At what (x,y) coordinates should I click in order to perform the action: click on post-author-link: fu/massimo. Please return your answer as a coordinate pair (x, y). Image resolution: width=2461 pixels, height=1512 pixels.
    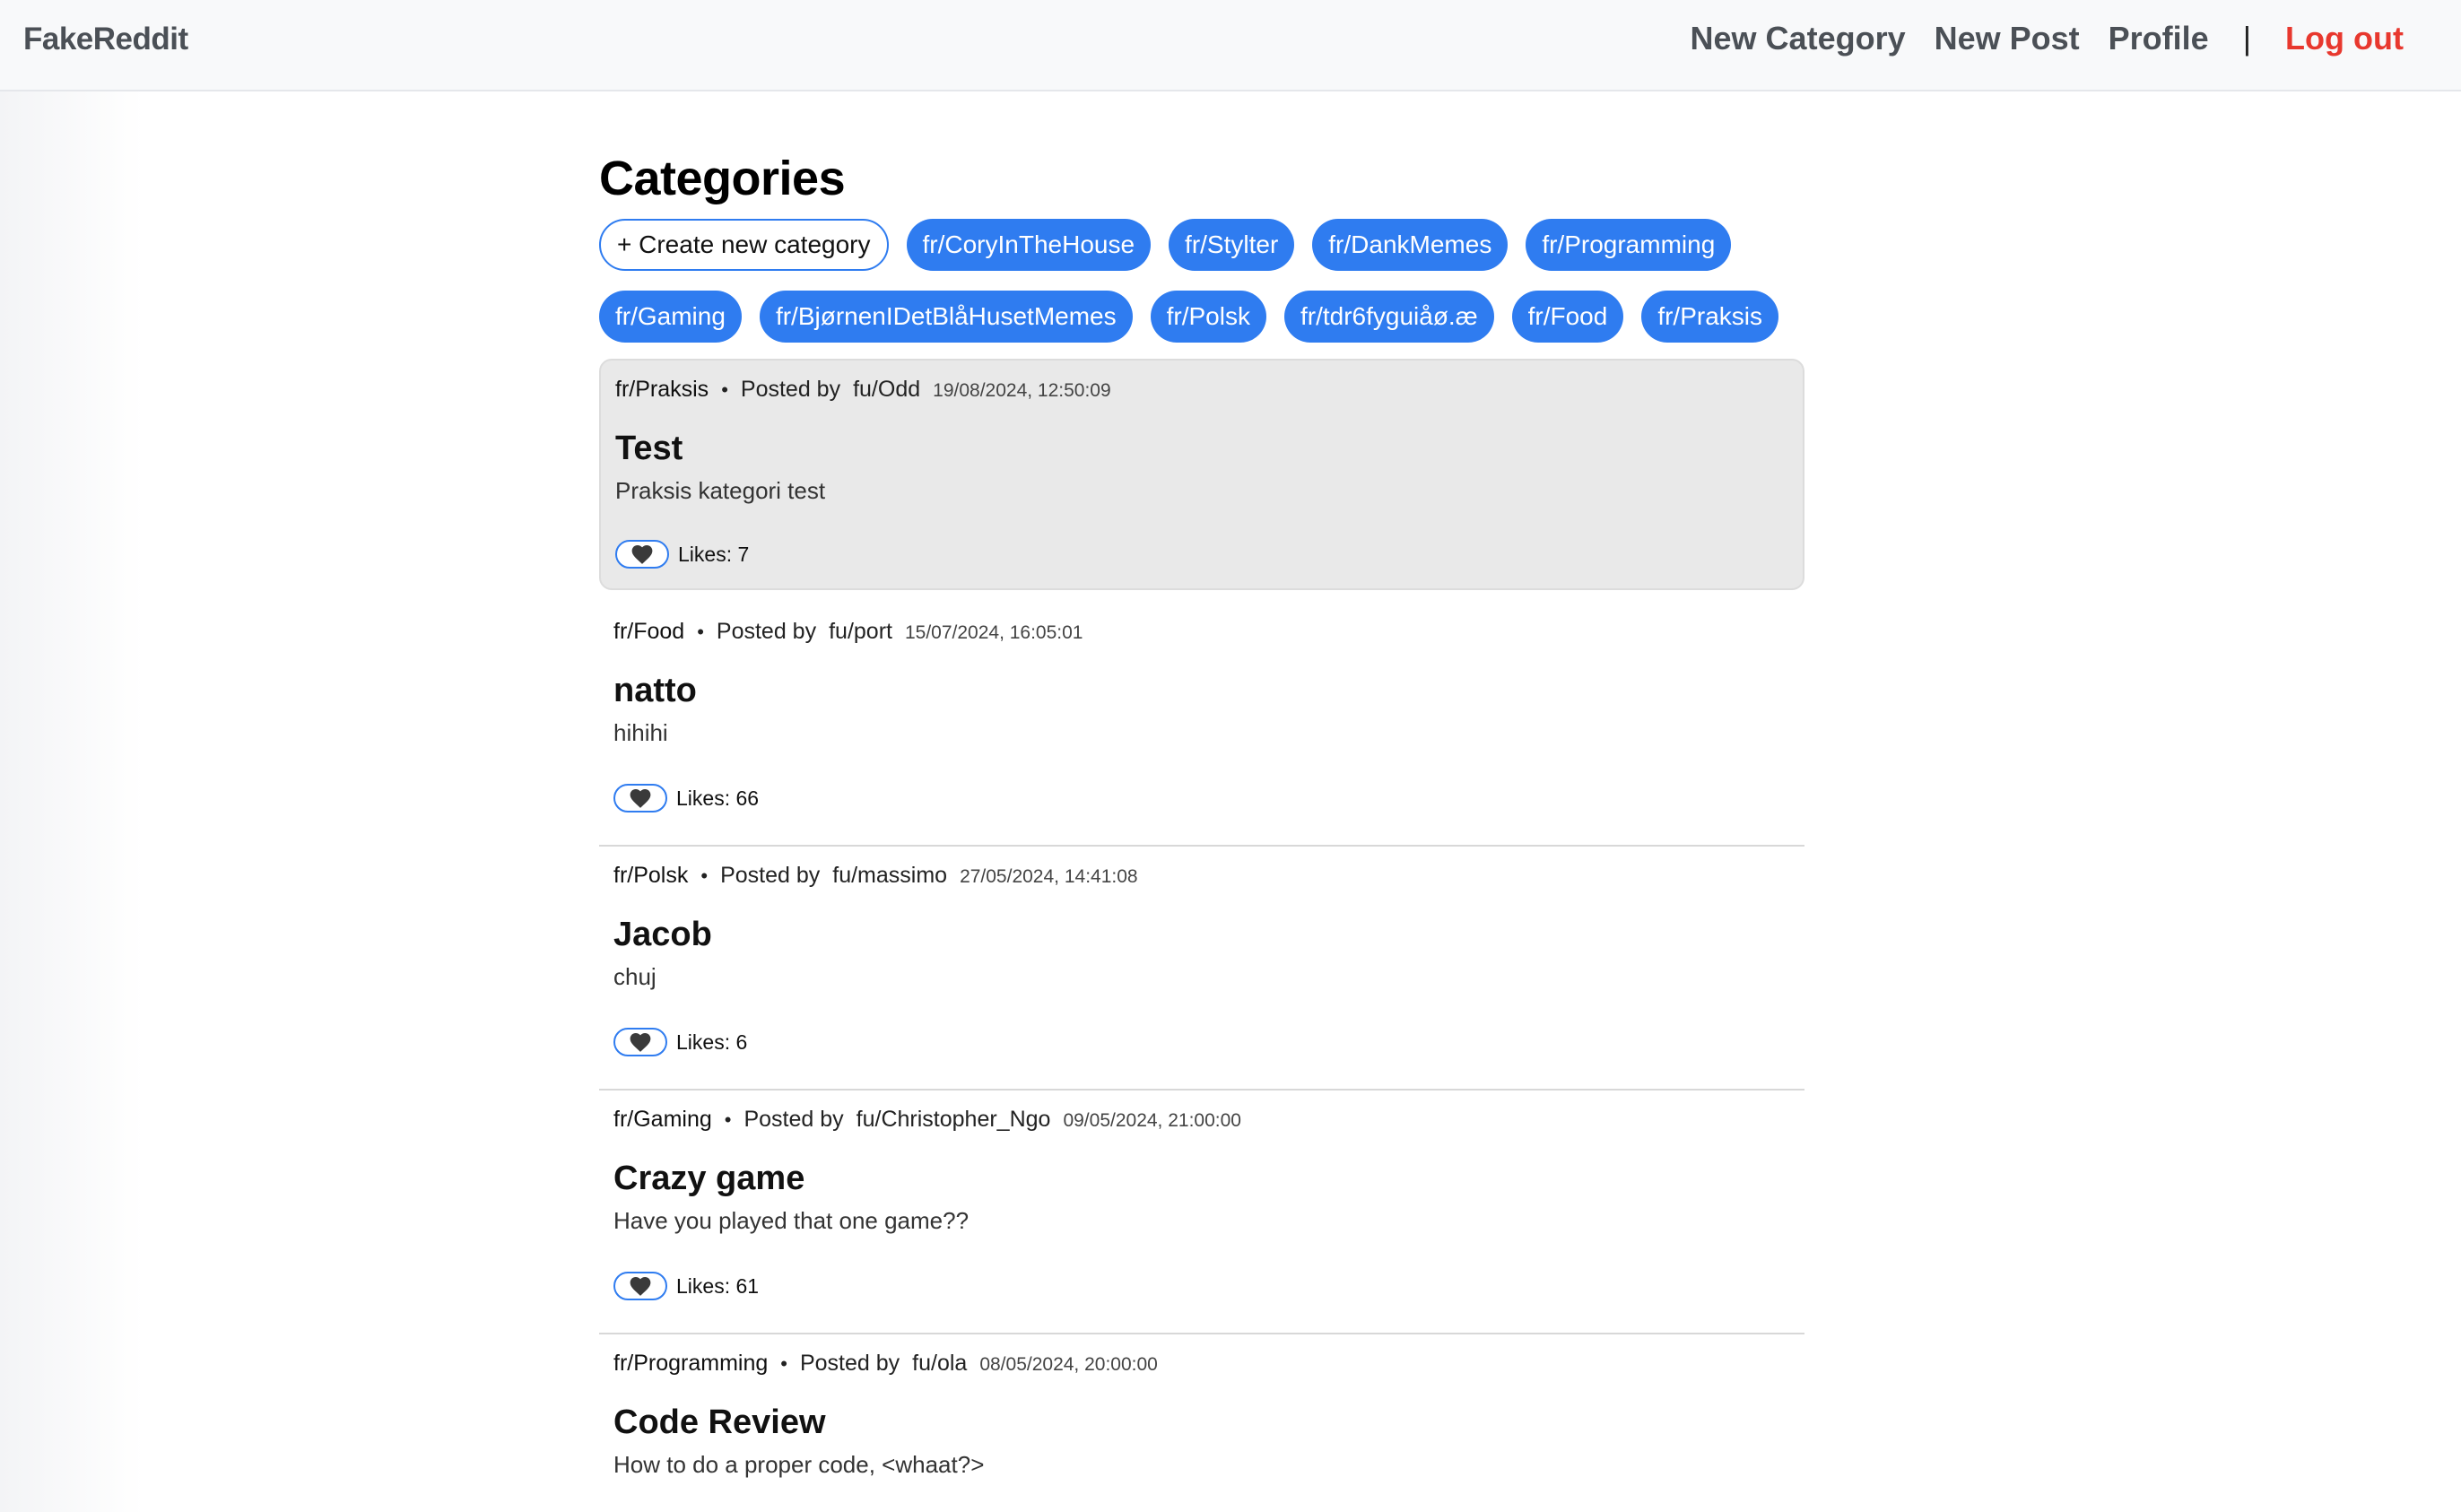
    Looking at the image, I should click on (889, 876).